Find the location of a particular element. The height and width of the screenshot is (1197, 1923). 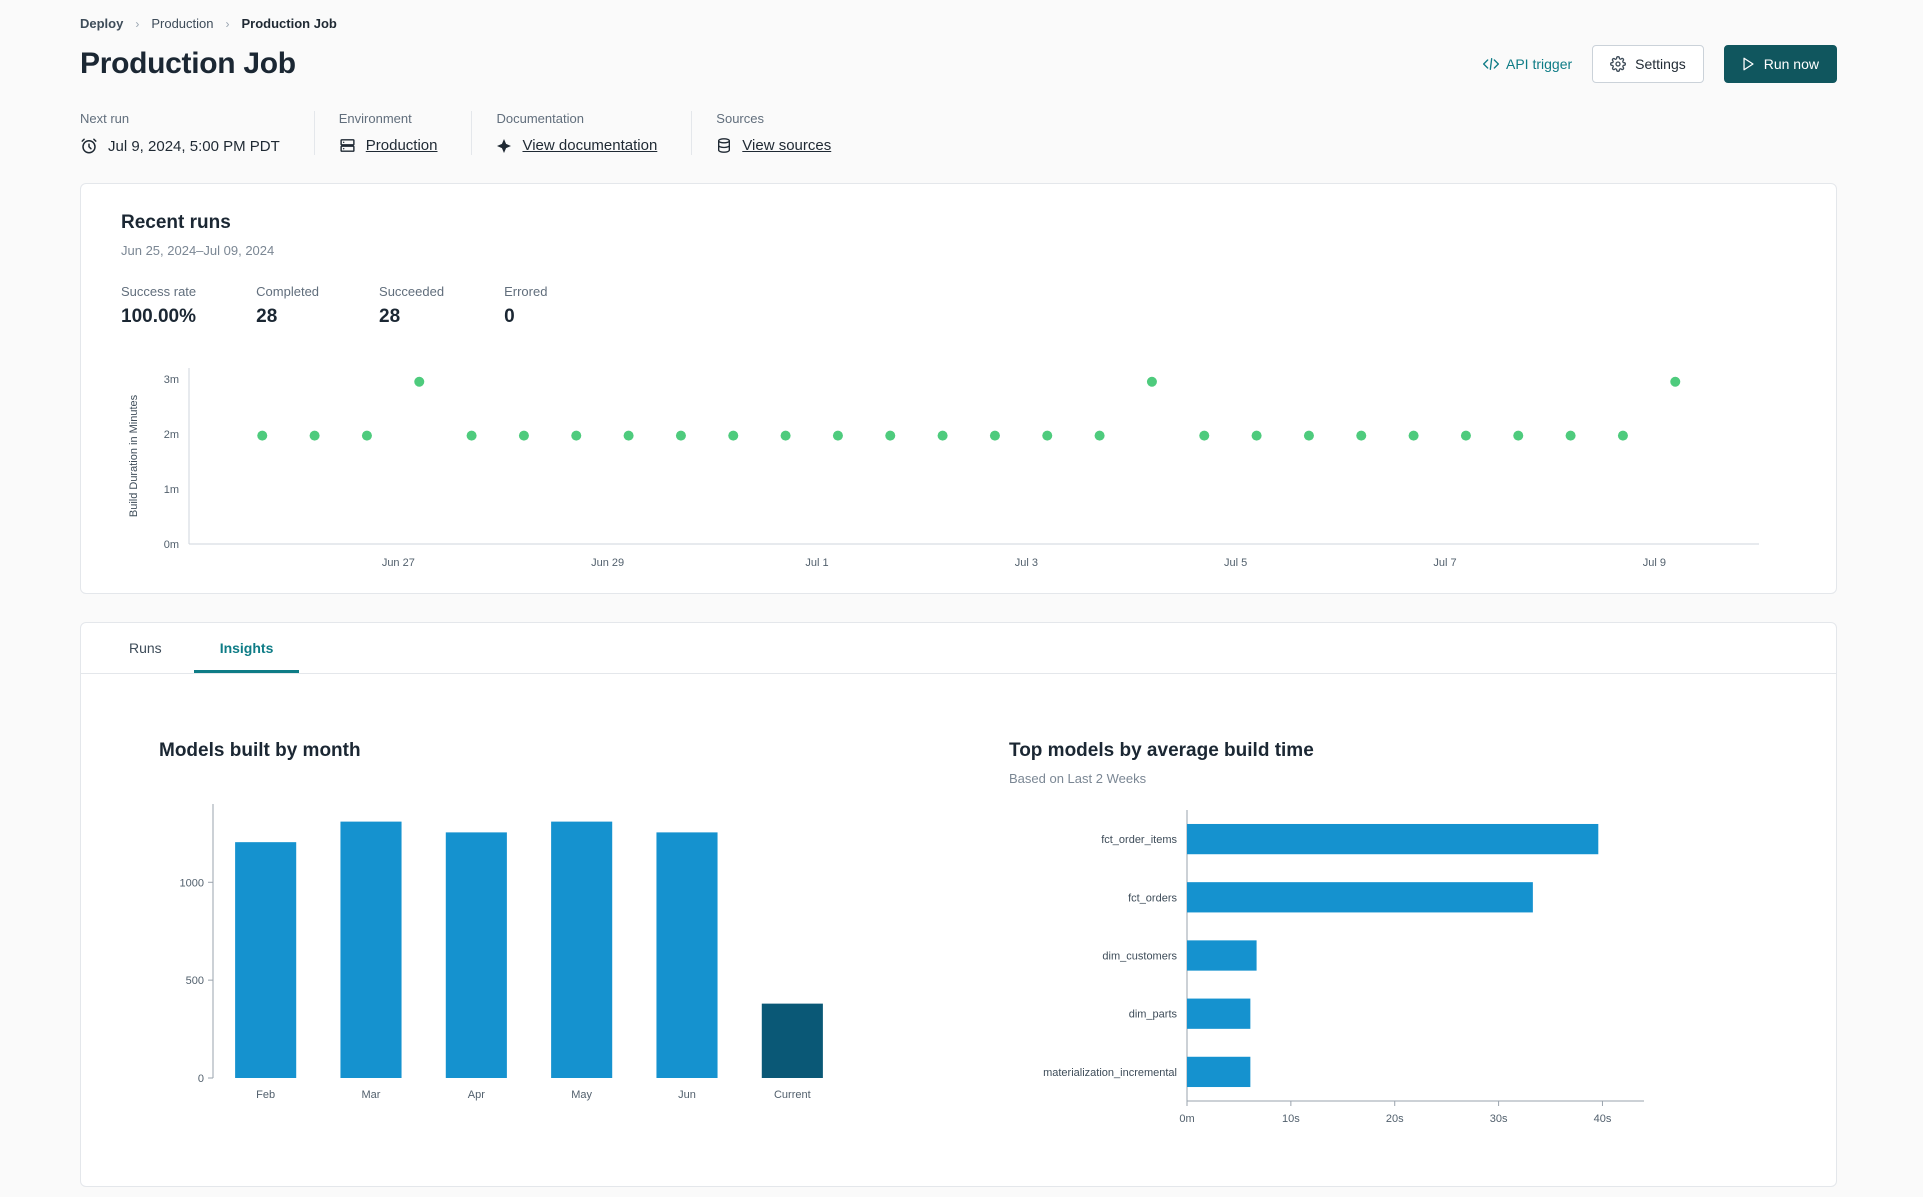

tab-runs: Runs is located at coordinates (145, 648).